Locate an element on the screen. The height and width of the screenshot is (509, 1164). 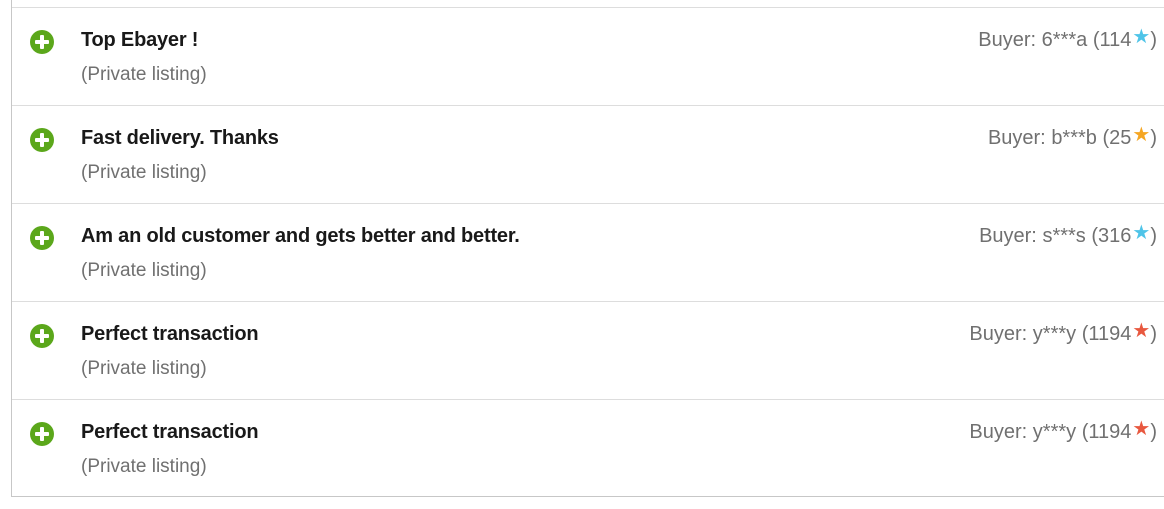
buyer-id: s***s is located at coordinates (1063, 236).